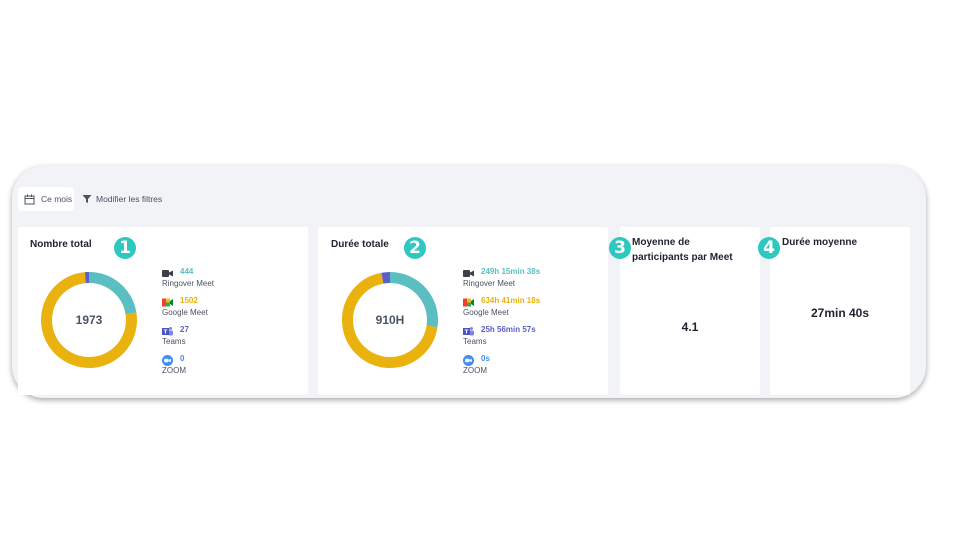  I want to click on period-label: Ce mois, so click(57, 199).